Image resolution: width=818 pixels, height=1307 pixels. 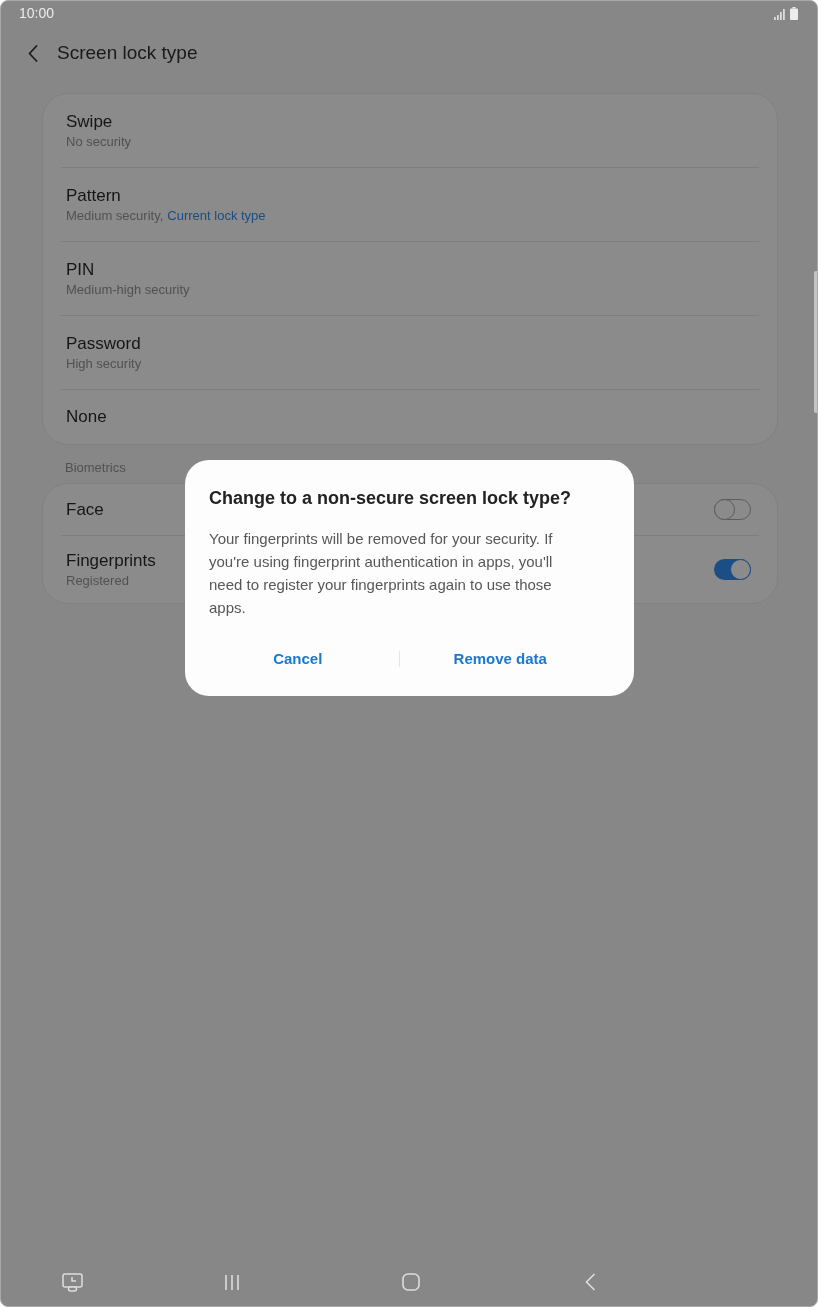 I want to click on option-title: Swipe, so click(x=89, y=121).